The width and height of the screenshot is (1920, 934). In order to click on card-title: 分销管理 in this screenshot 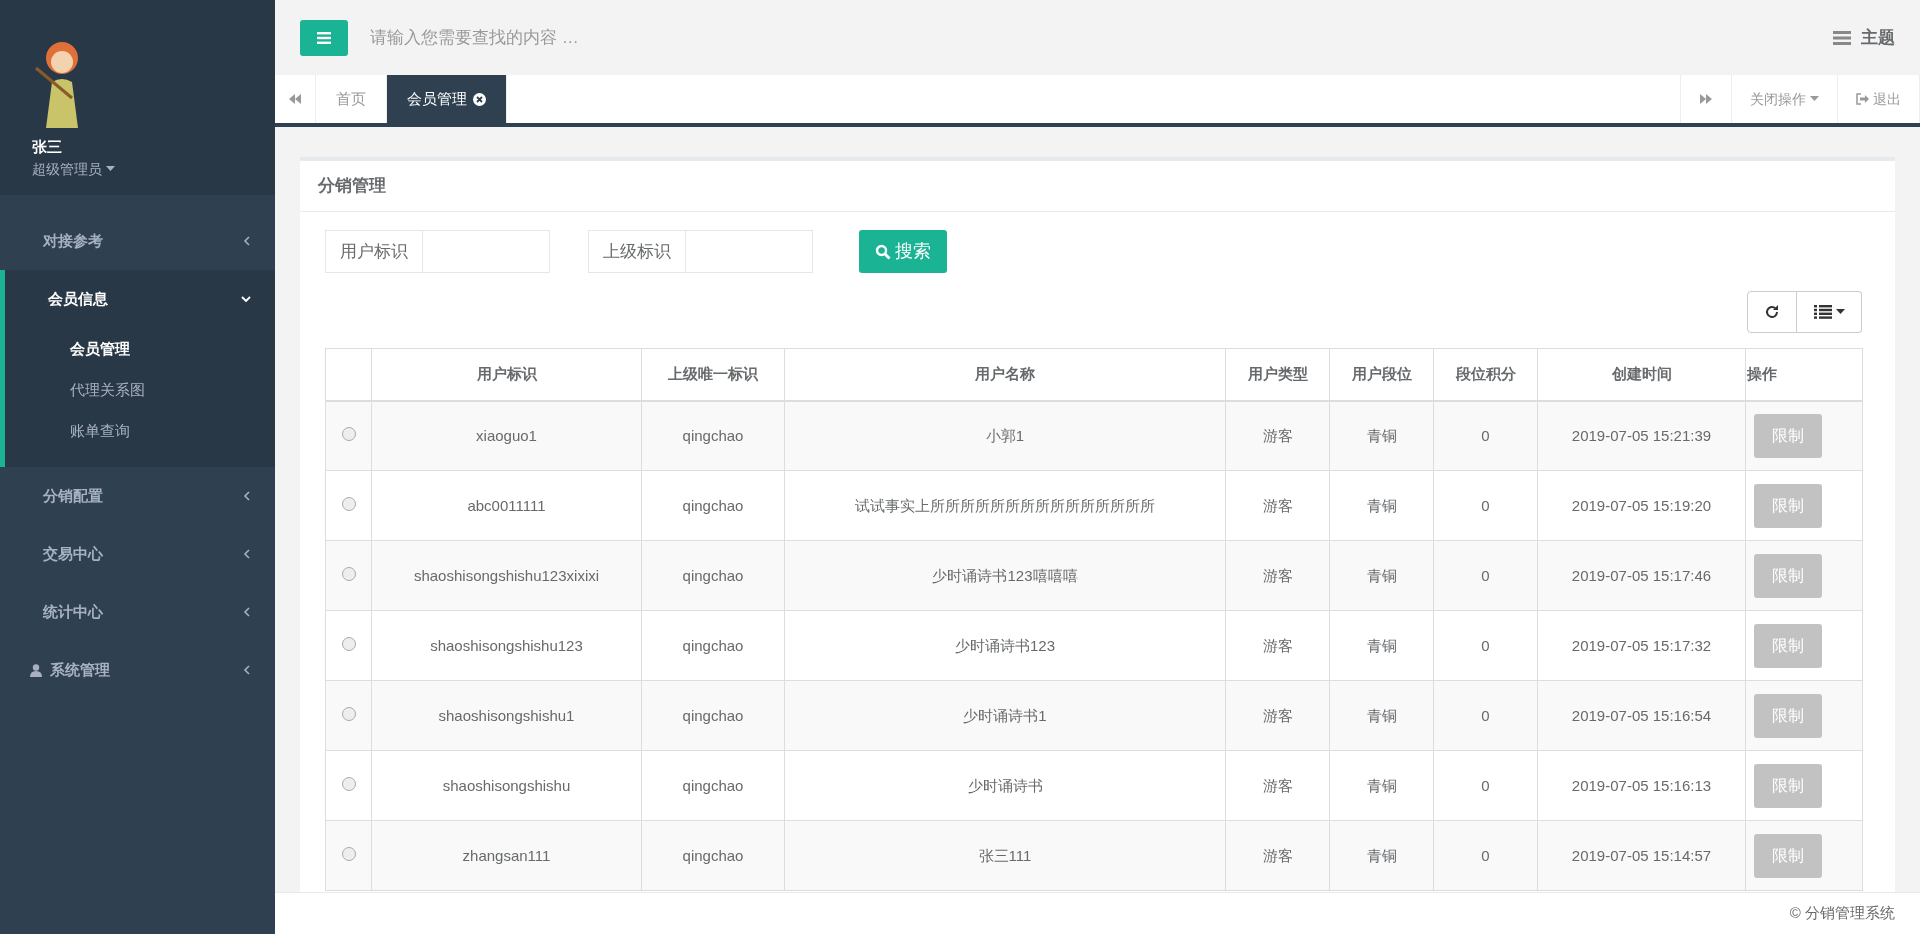, I will do `click(1097, 187)`.